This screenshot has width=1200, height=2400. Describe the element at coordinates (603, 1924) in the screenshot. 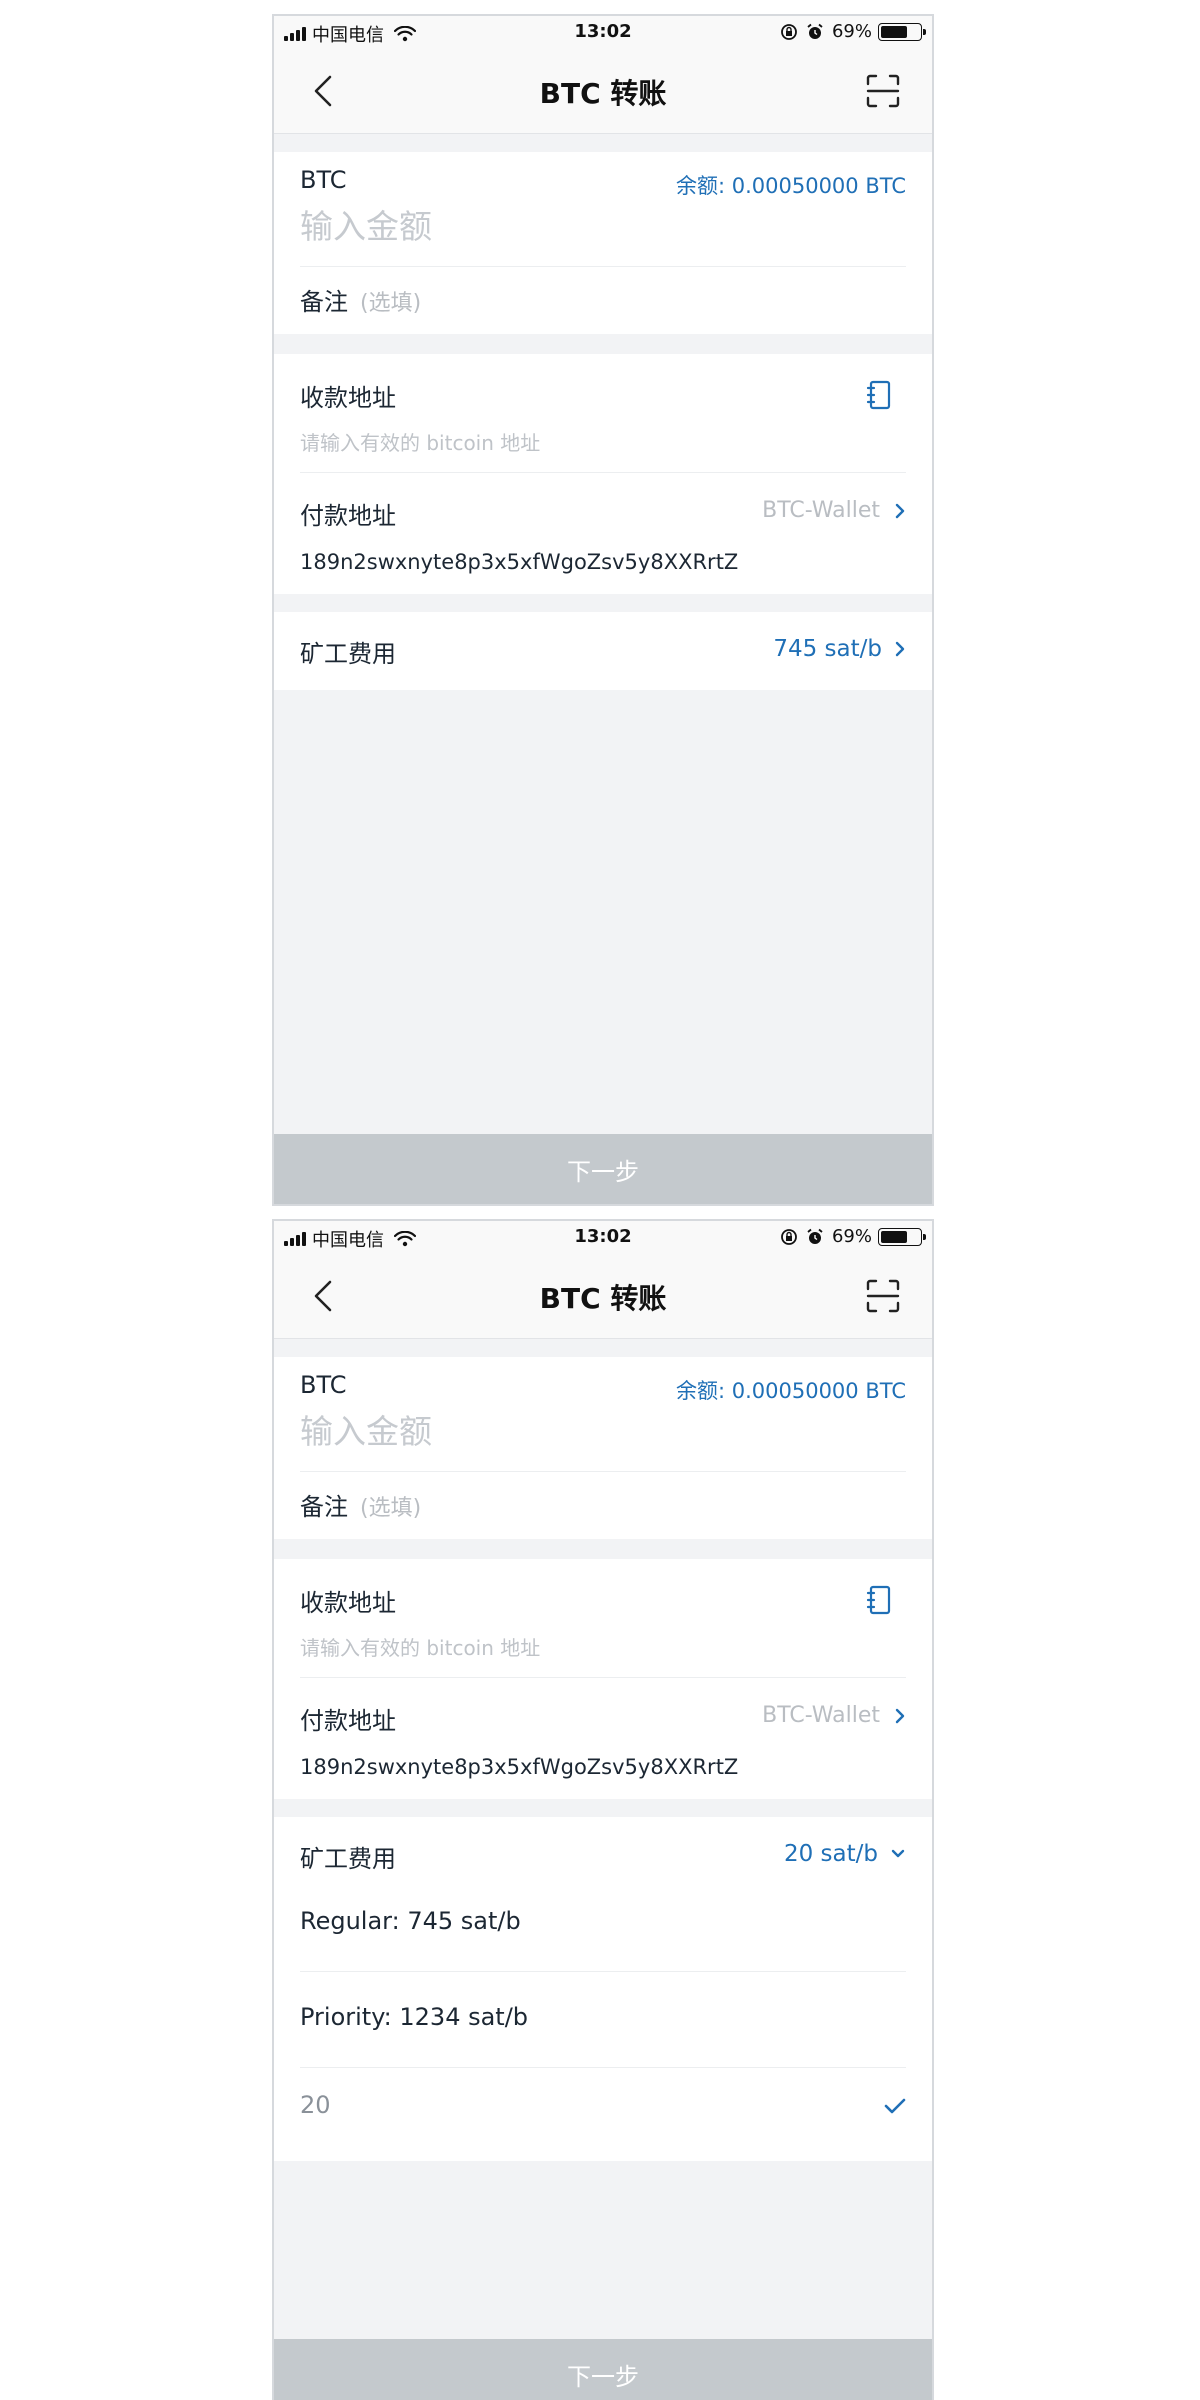

I see `fee-option-regular: Regular: 745 sat/b` at that location.